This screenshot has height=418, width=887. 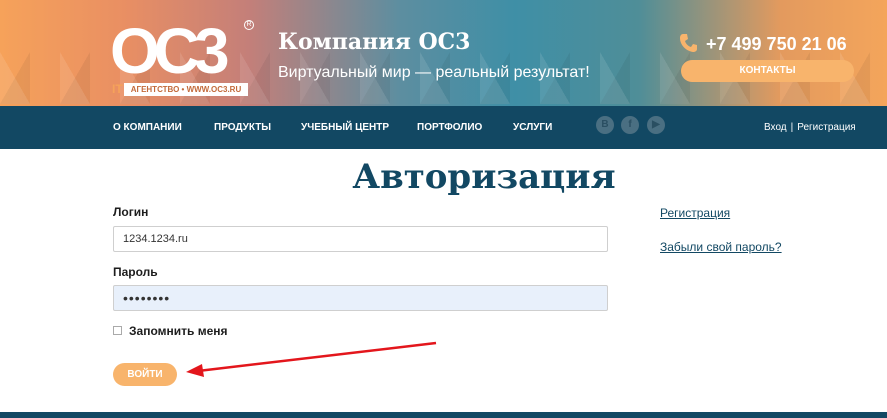 I want to click on remember-checkbox, so click(x=117, y=330).